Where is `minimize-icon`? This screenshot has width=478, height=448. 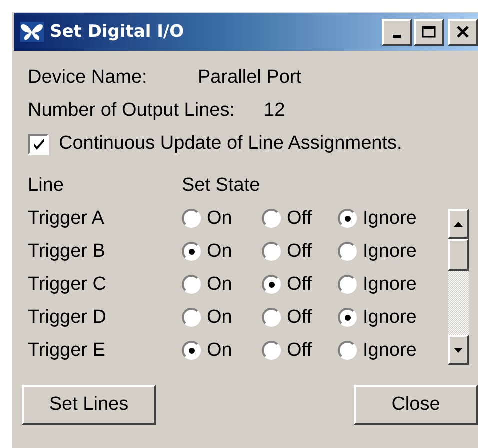
minimize-icon is located at coordinates (397, 36).